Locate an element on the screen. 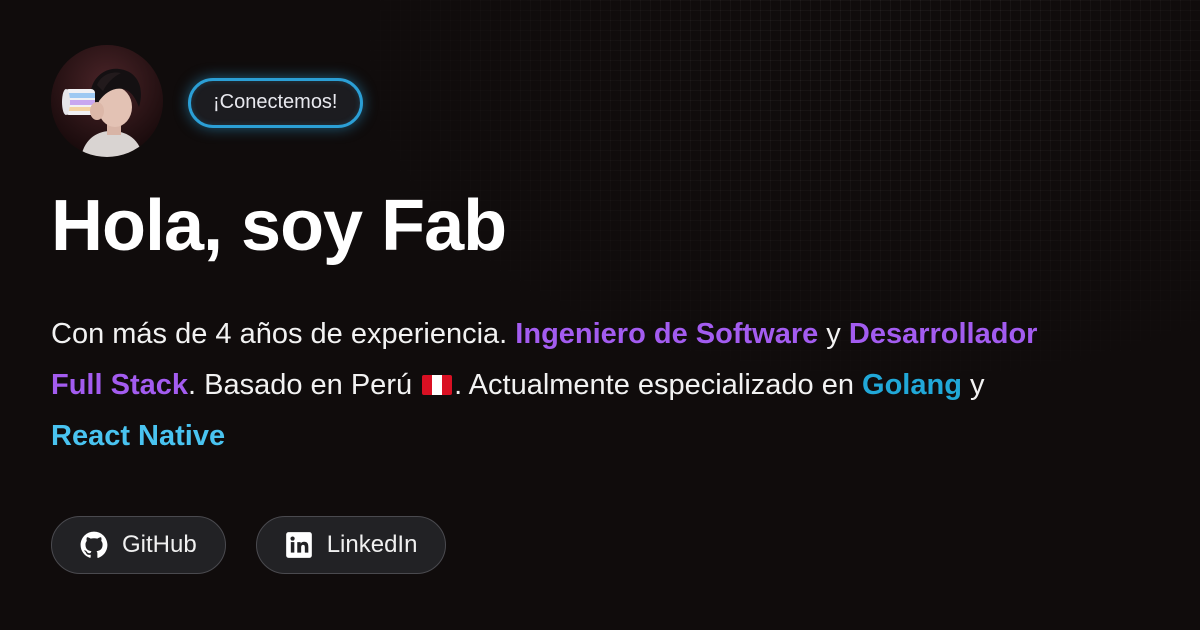  linkedin-button-label: LinkedIn is located at coordinates (372, 544).